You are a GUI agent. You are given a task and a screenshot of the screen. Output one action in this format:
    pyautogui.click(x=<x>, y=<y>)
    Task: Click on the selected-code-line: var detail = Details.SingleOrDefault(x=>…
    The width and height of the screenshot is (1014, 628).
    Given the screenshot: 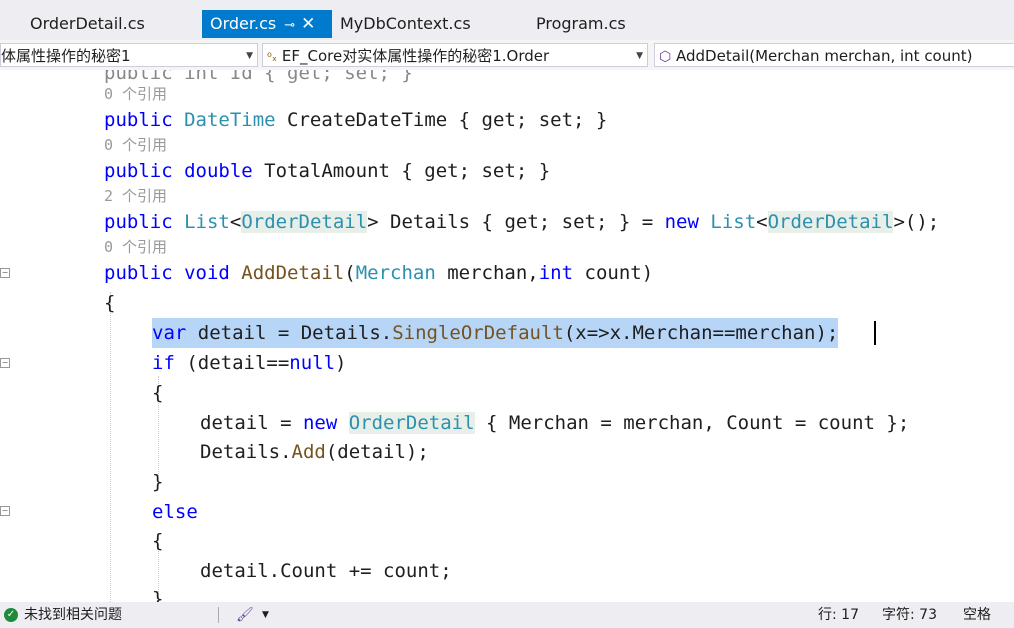 What is the action you would take?
    pyautogui.click(x=495, y=333)
    